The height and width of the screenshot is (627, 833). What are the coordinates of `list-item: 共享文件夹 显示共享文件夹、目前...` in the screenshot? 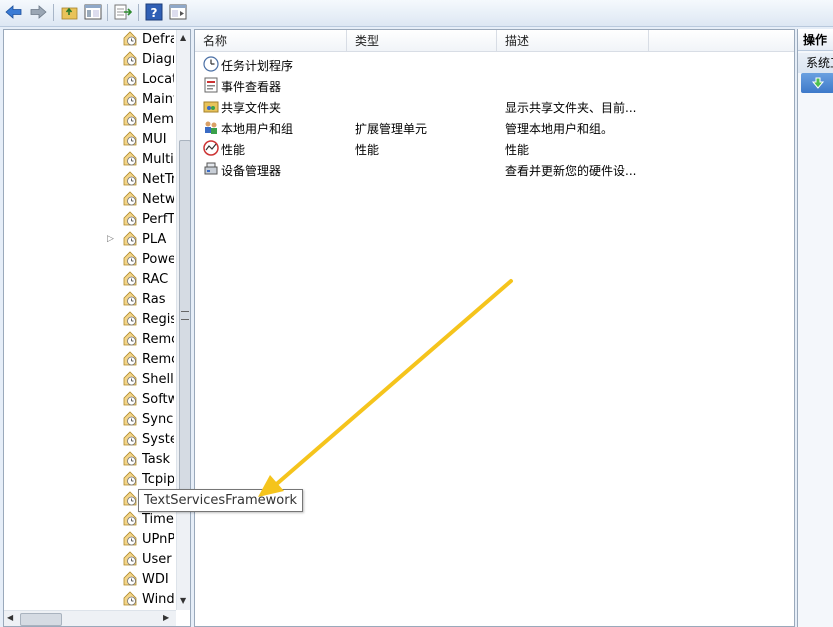 It's located at (496, 106).